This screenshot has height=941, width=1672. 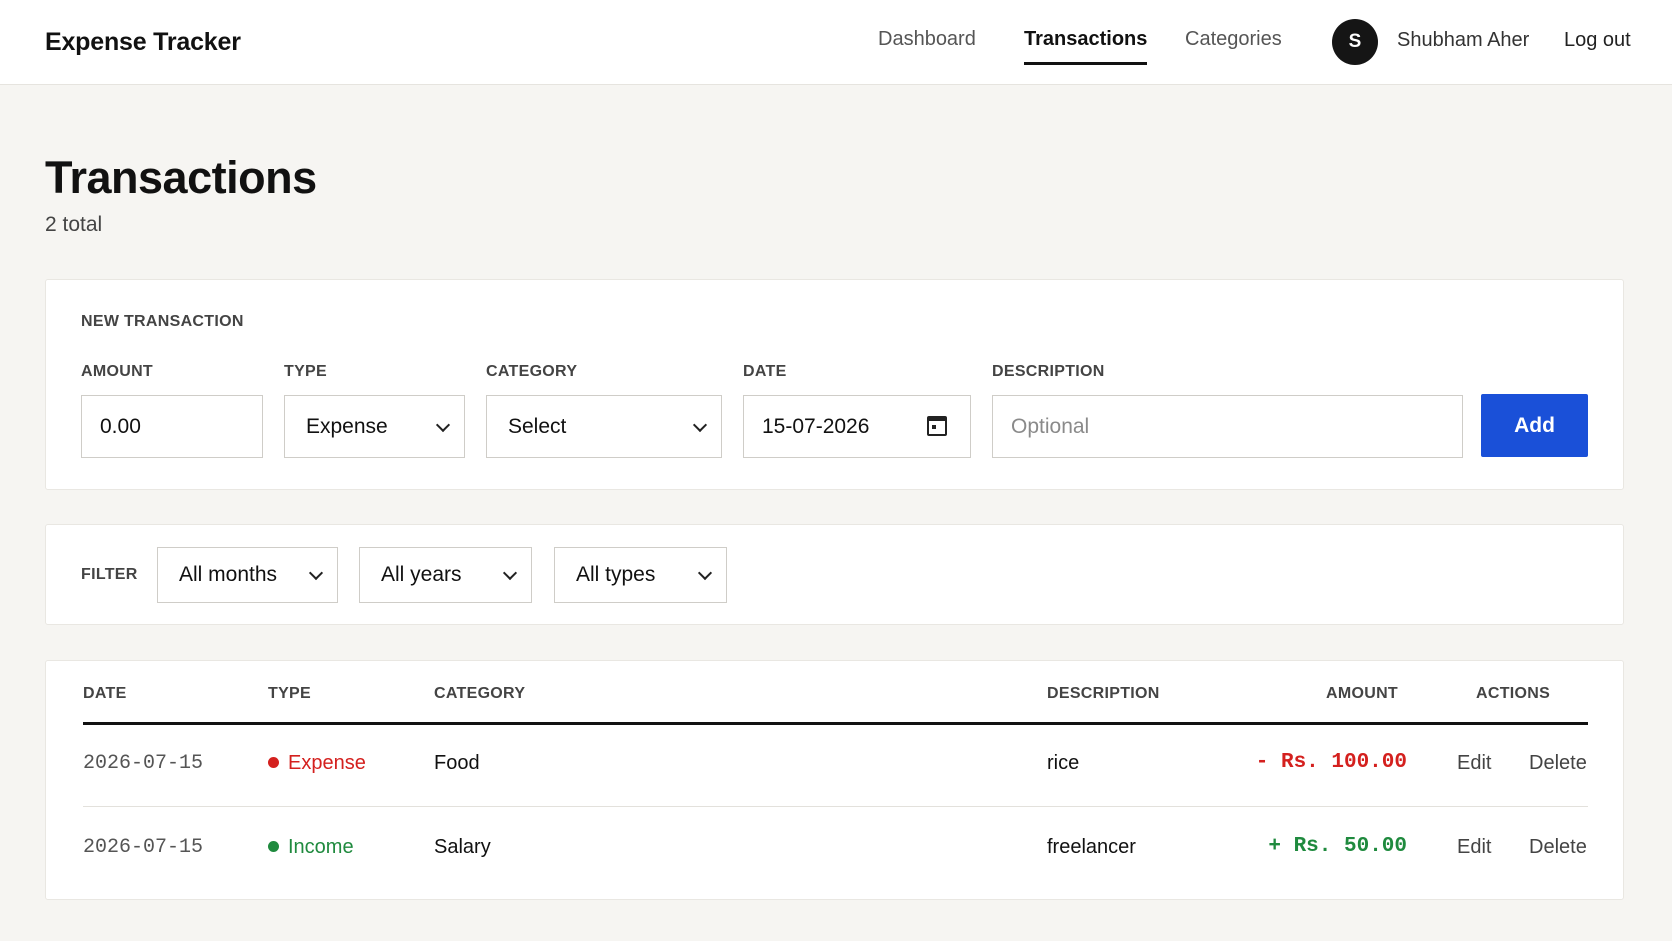 What do you see at coordinates (1063, 763) in the screenshot?
I see `row-description: rice` at bounding box center [1063, 763].